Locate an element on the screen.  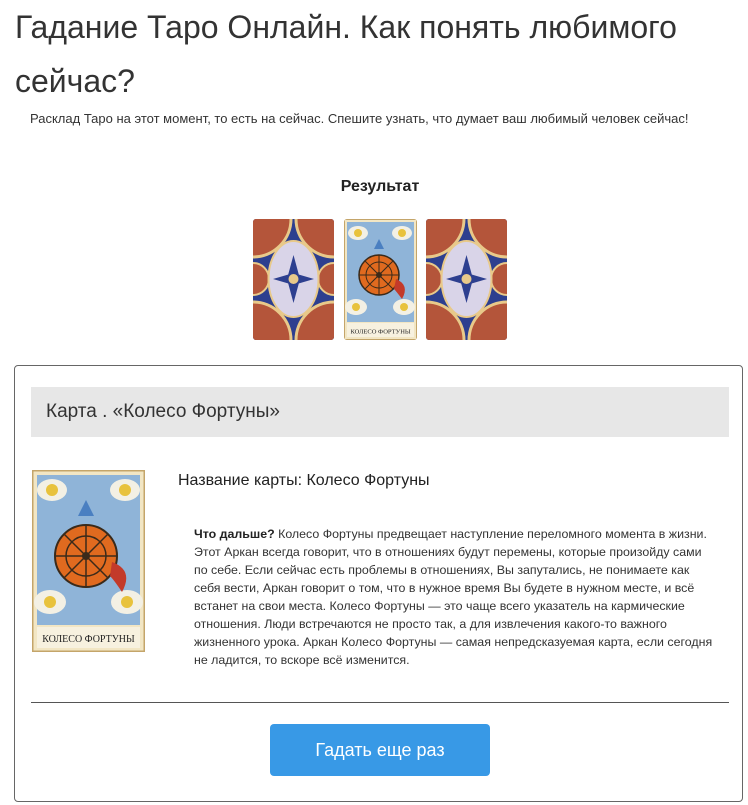
result-panel-header: Карта . «Колесо Фортуны» is located at coordinates (380, 412).